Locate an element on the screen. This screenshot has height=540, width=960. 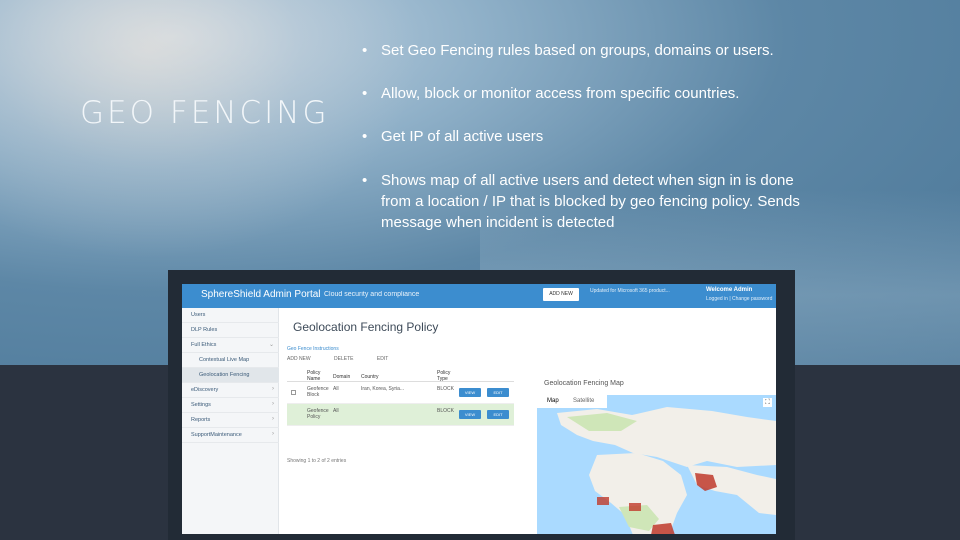
sidebar-item-support: SupportMaintenance › is located at coordinates (230, 435).